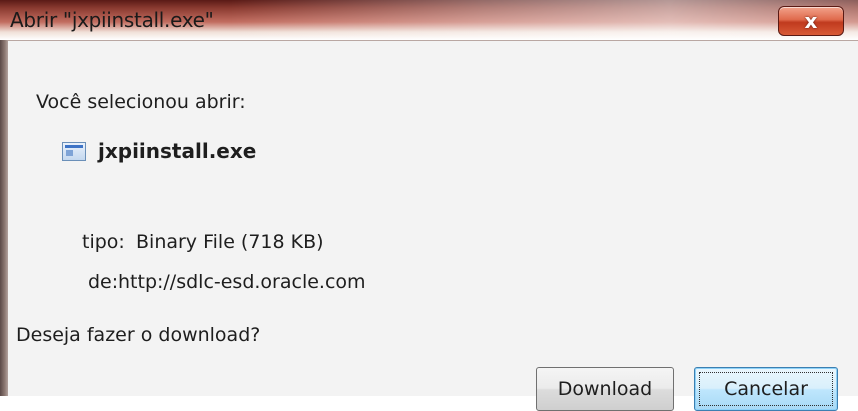 This screenshot has width=858, height=411. Describe the element at coordinates (230, 242) in the screenshot. I see `file-type-value: Binary File (718 KB)` at that location.